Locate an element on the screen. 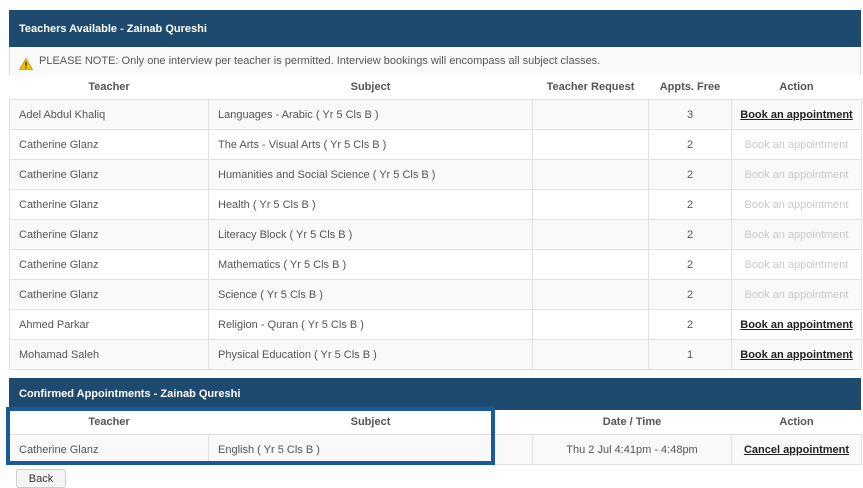  teacher-cell: Mohamad Saleh is located at coordinates (109, 354).